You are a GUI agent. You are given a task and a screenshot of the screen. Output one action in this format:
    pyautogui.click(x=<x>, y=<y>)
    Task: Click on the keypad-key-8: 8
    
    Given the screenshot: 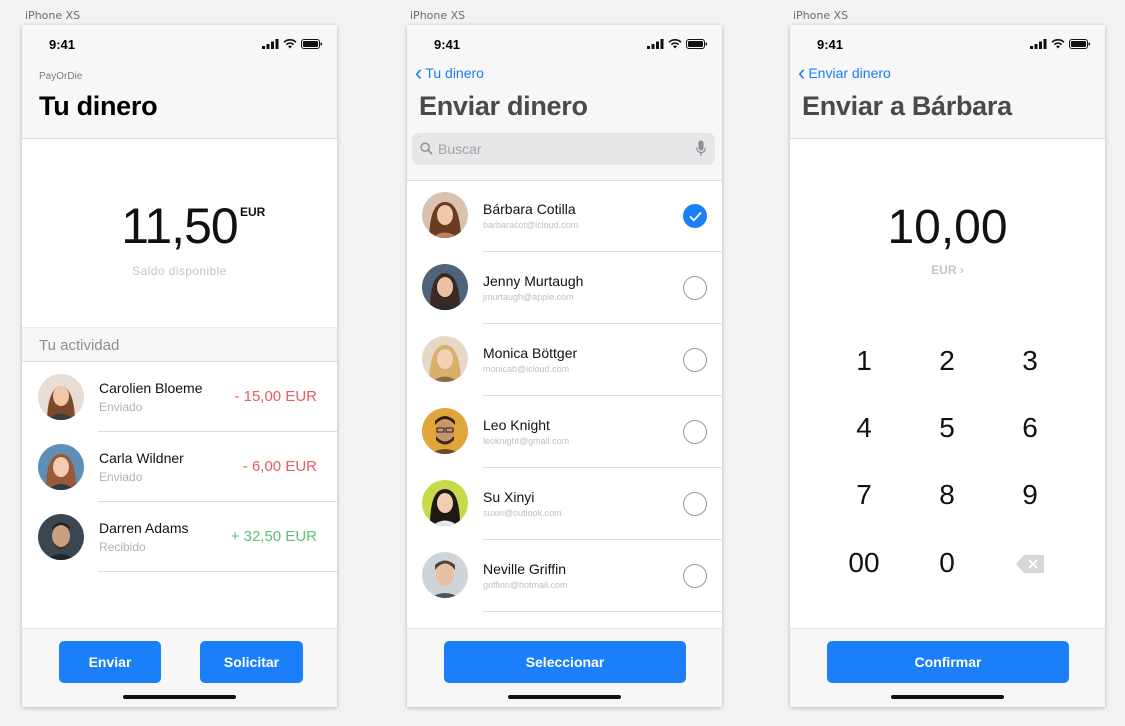 What is the action you would take?
    pyautogui.click(x=947, y=495)
    